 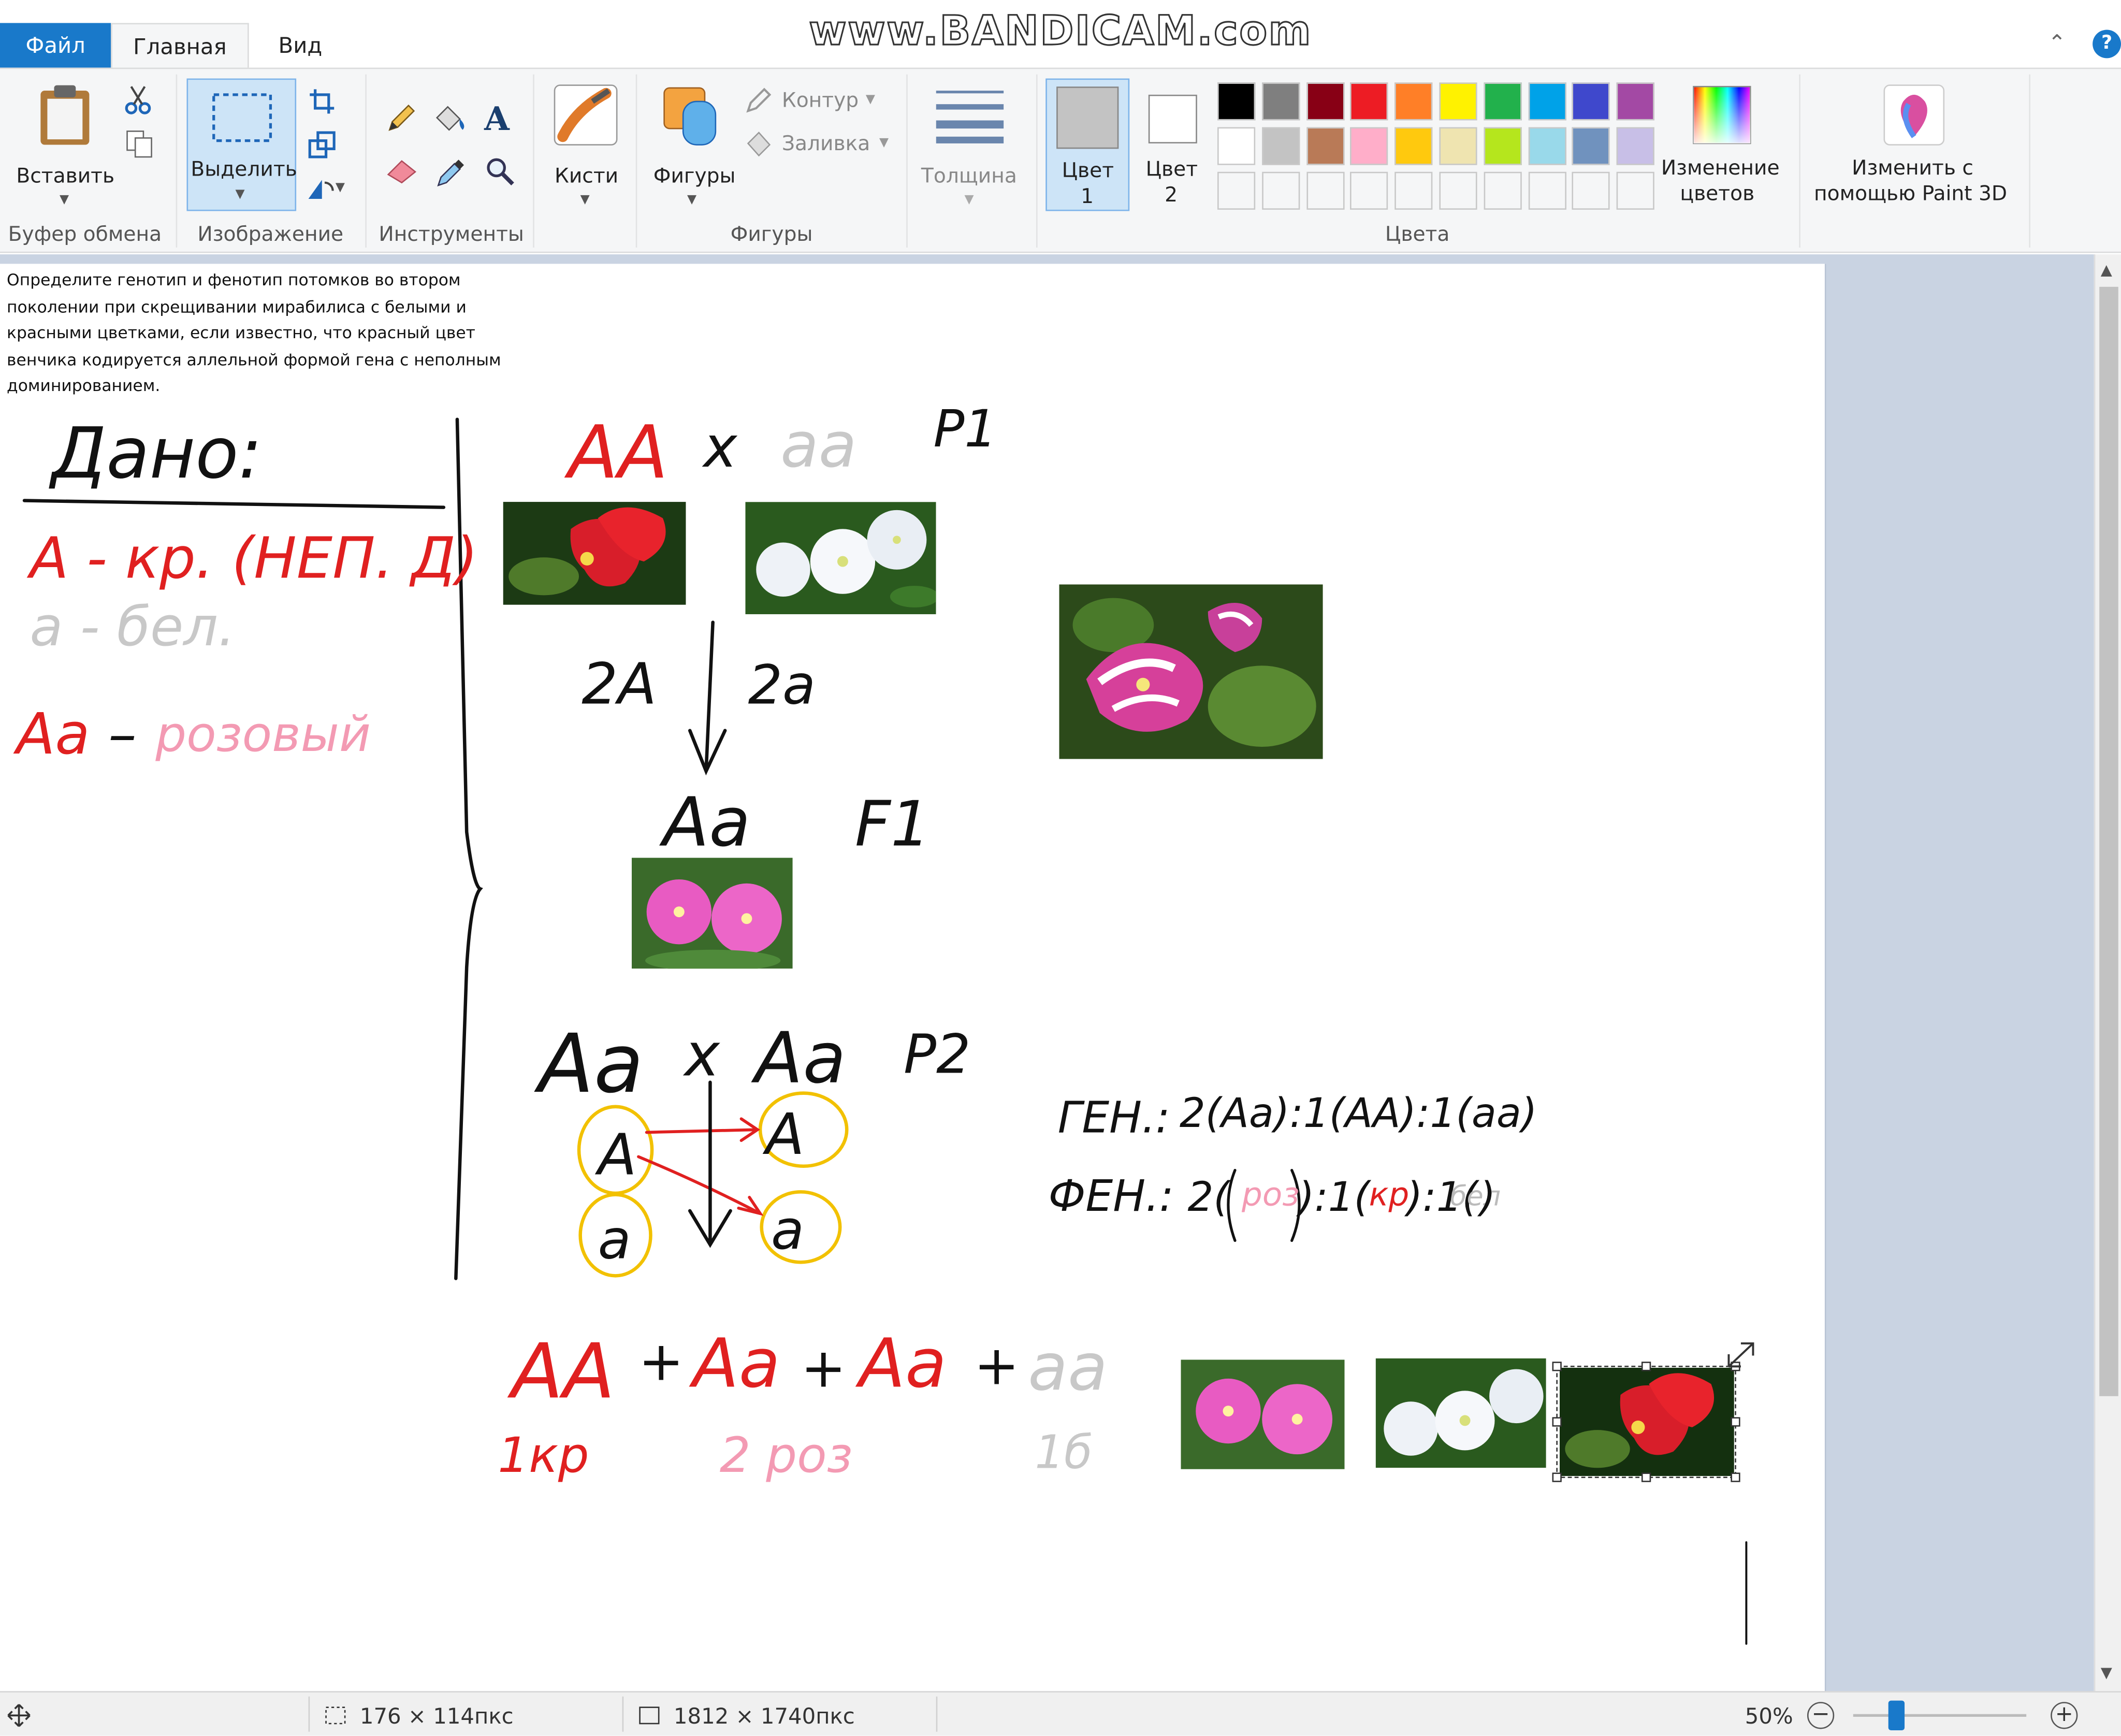 What do you see at coordinates (969, 176) in the screenshot?
I see `thickness-label: Толщина` at bounding box center [969, 176].